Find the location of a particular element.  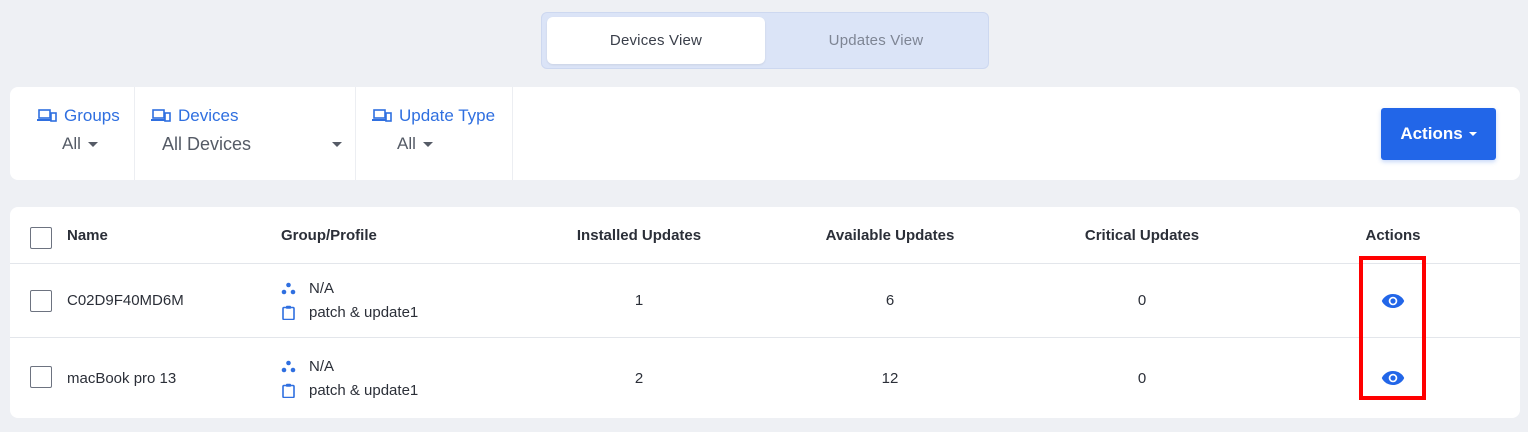

installed-updates-count: 1 is located at coordinates (639, 300).